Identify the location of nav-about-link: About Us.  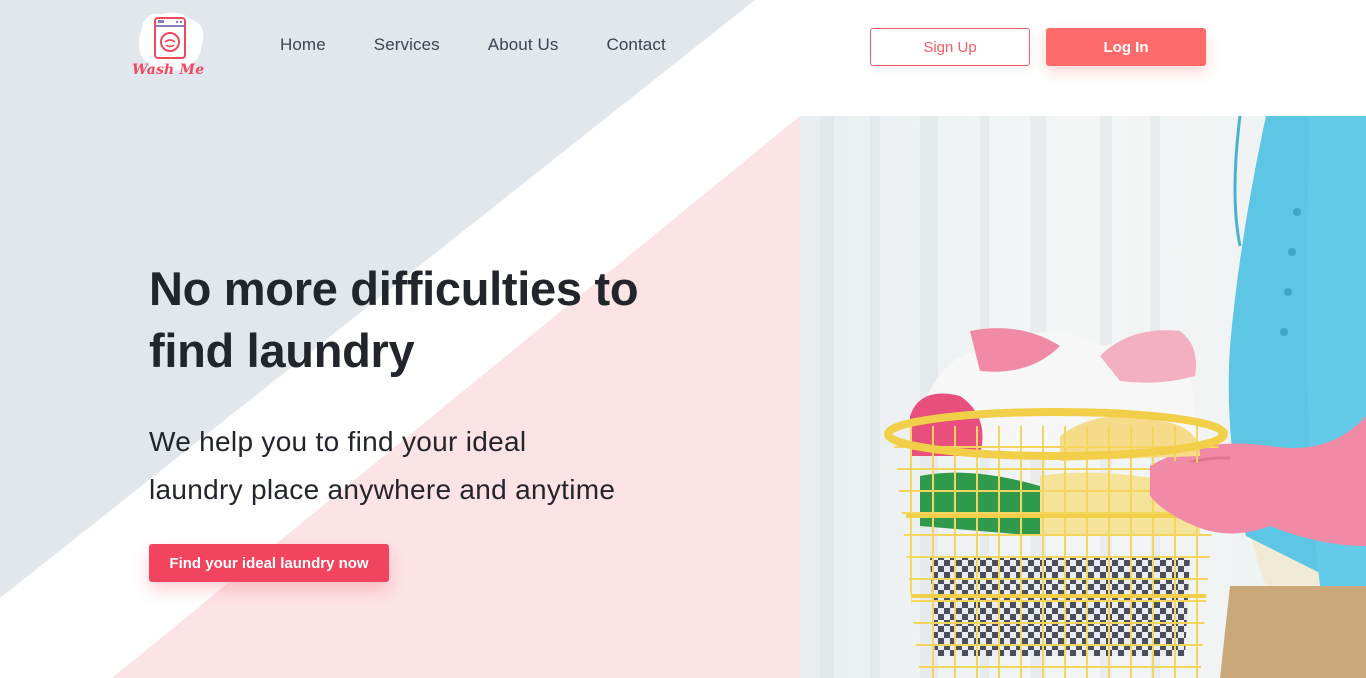
(523, 45).